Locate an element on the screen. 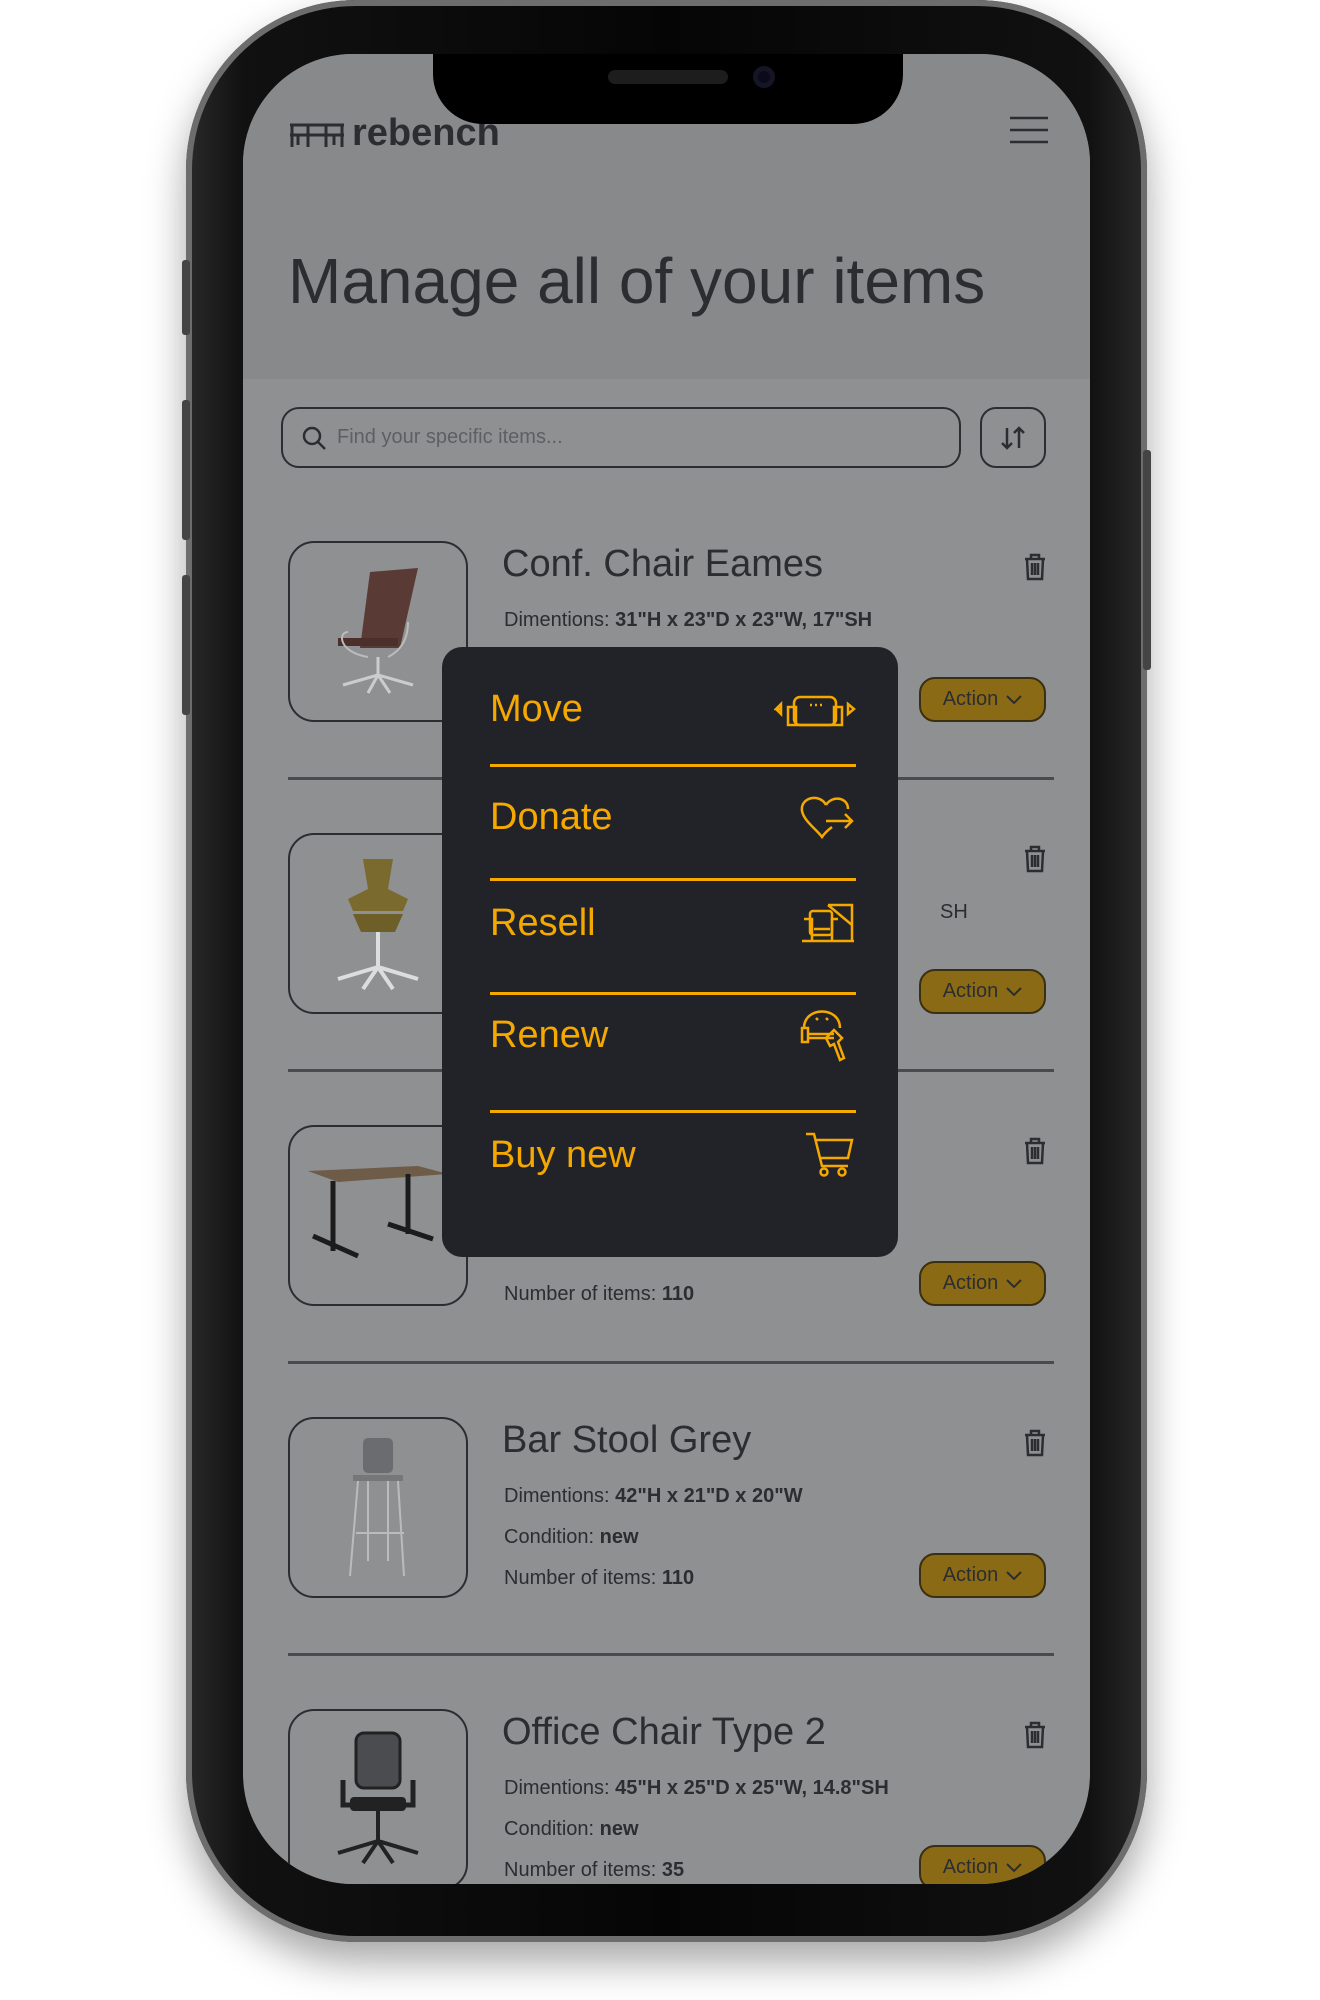  hamburger-icon is located at coordinates (1029, 130).